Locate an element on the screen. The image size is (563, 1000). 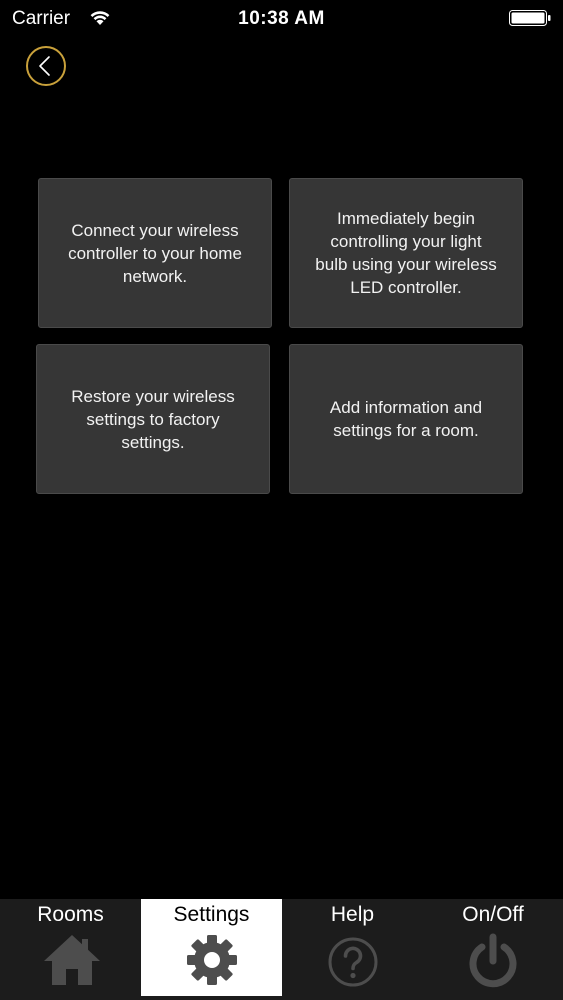
tab-on-off: On/Off is located at coordinates (493, 947).